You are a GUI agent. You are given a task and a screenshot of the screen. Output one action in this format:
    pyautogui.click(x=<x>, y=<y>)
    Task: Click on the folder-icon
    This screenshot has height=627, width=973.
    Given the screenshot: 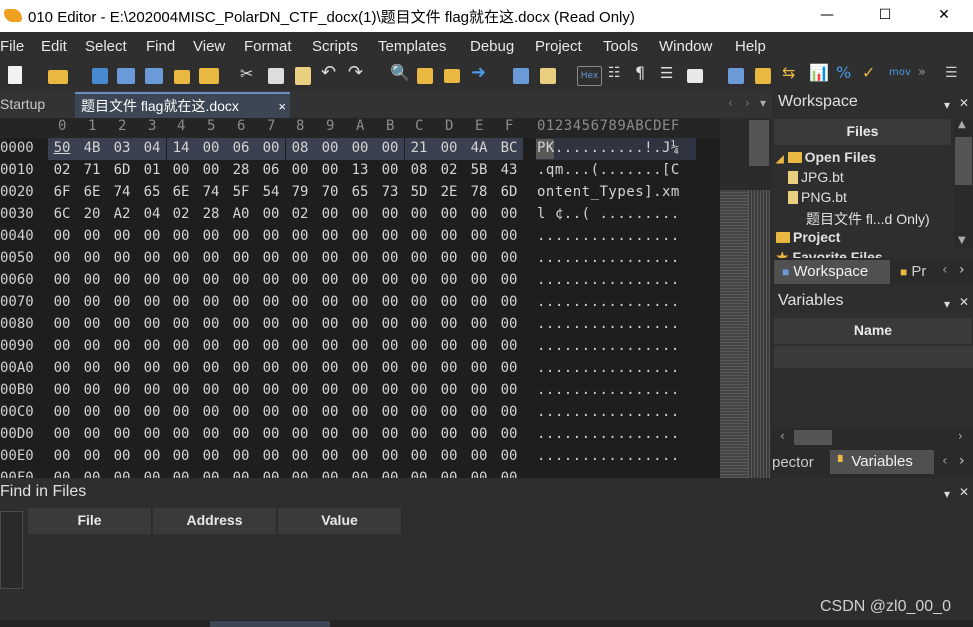 What is the action you would take?
    pyautogui.click(x=182, y=77)
    